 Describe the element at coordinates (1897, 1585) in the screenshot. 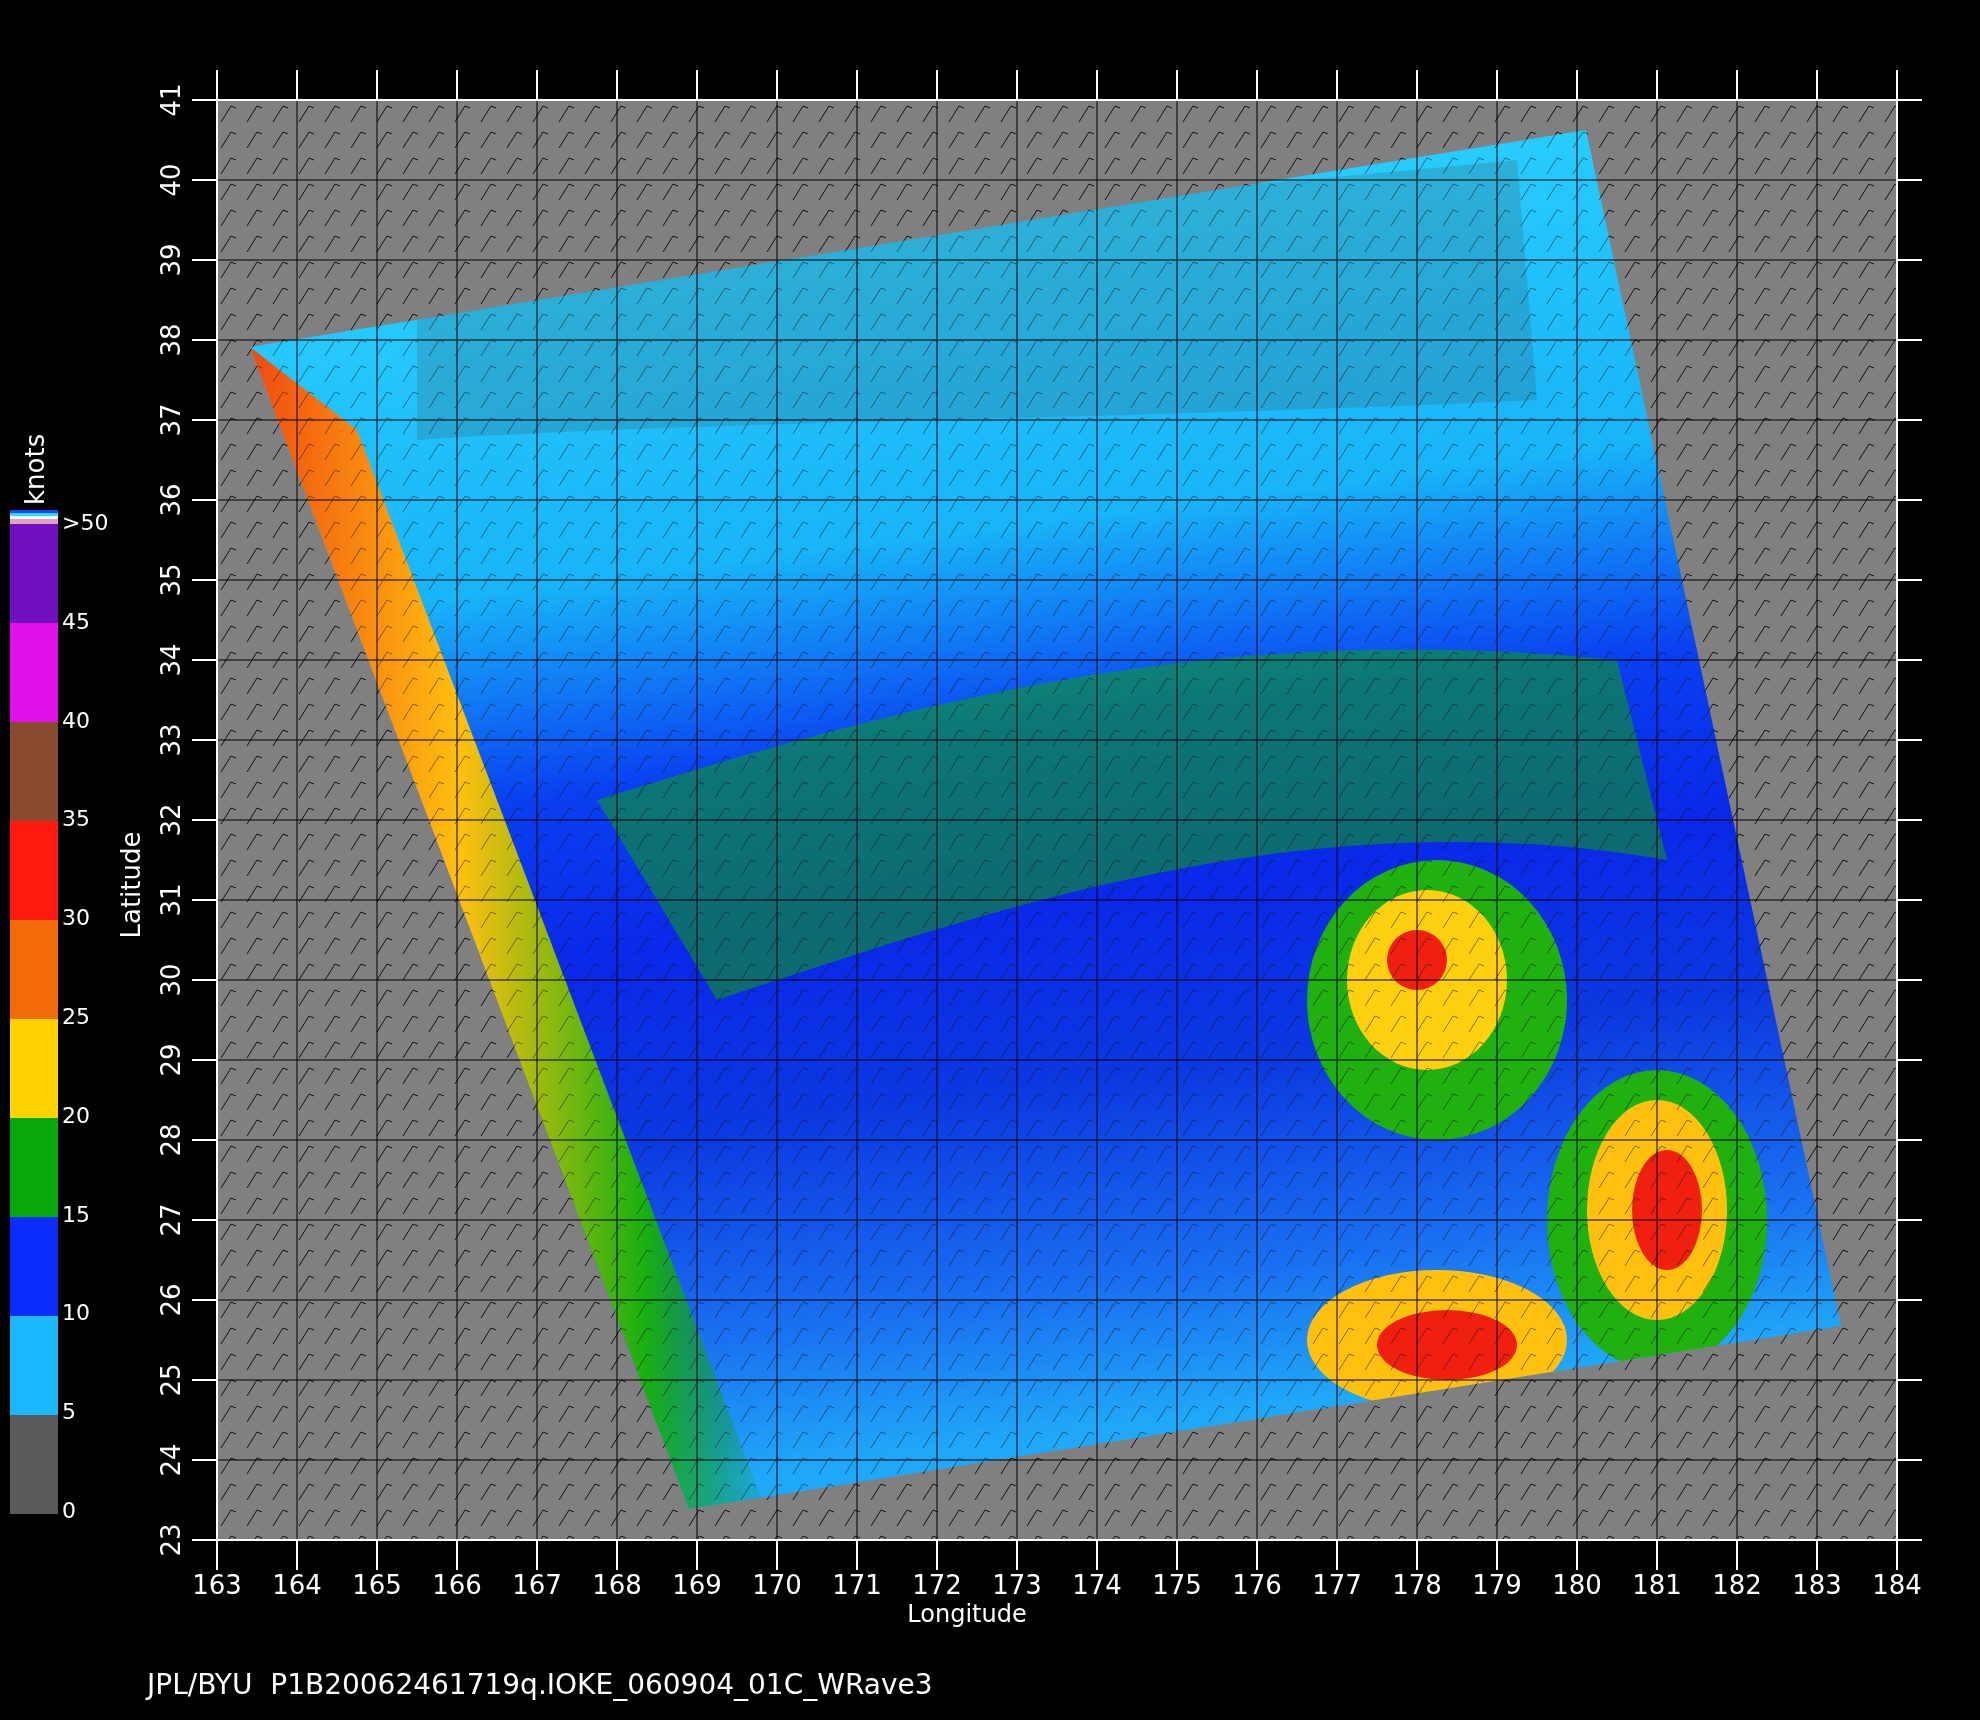

I see `x-tick-label: 184` at that location.